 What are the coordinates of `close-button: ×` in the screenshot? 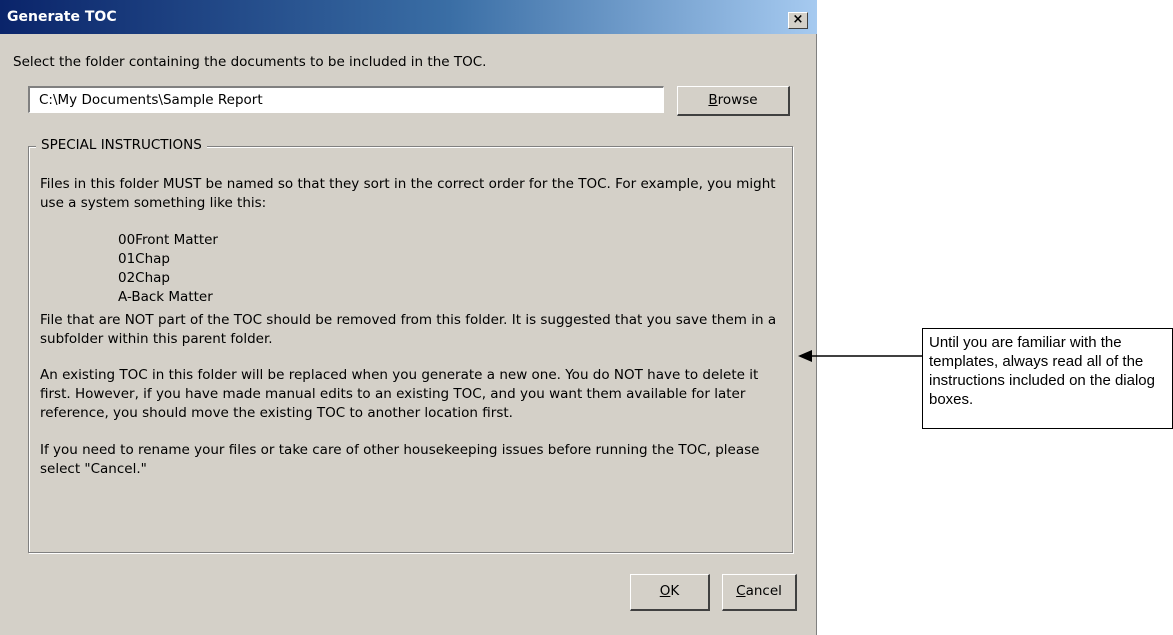 It's located at (798, 20).